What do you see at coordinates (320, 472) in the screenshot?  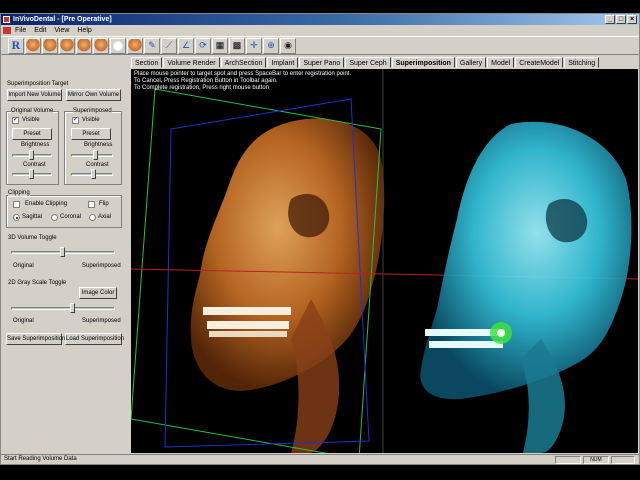 I see `screen-bottom-band` at bounding box center [320, 472].